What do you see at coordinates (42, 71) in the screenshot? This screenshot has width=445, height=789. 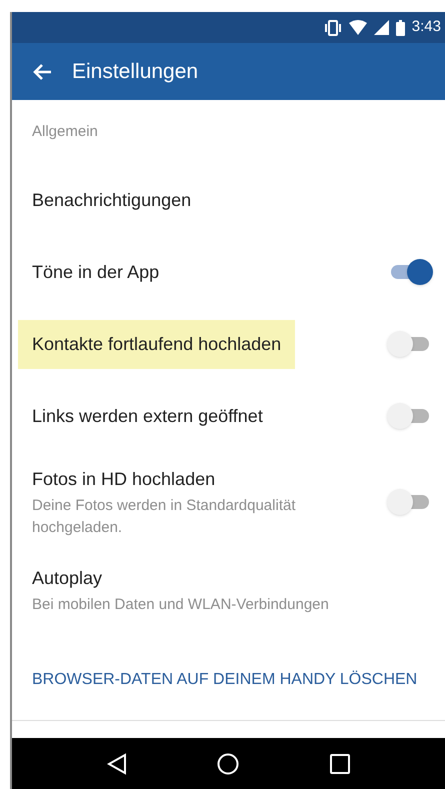 I see `back-arrow-icon` at bounding box center [42, 71].